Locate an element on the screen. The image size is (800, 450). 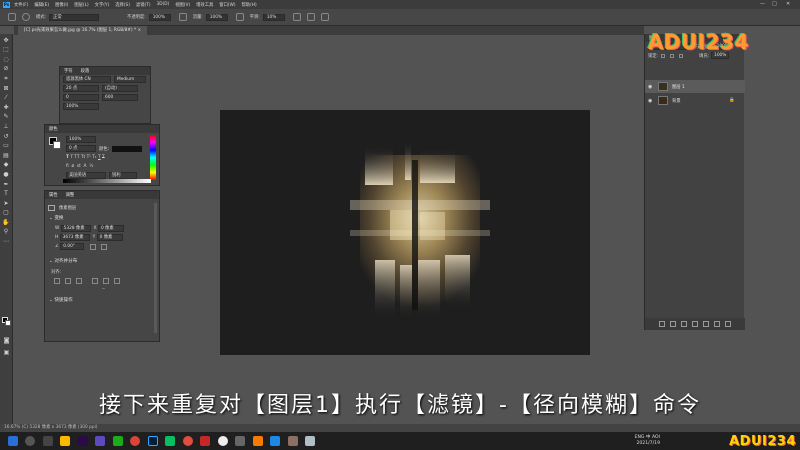
underline-button: T is located at coordinates (99, 157).